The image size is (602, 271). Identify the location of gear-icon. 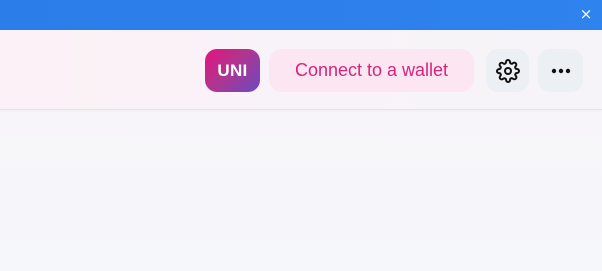
(507, 70).